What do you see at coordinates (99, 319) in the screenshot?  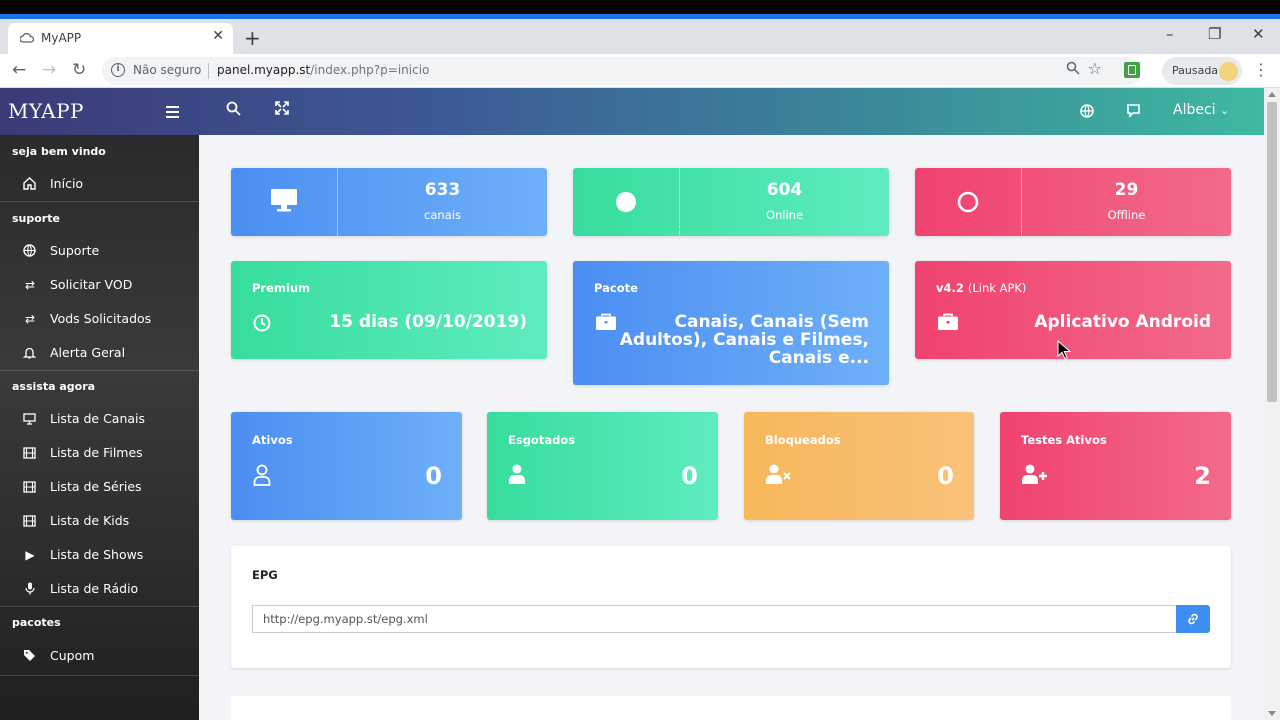 I see `sidebar-item-vods-solicitados: ⇄ Vods Solicitados` at bounding box center [99, 319].